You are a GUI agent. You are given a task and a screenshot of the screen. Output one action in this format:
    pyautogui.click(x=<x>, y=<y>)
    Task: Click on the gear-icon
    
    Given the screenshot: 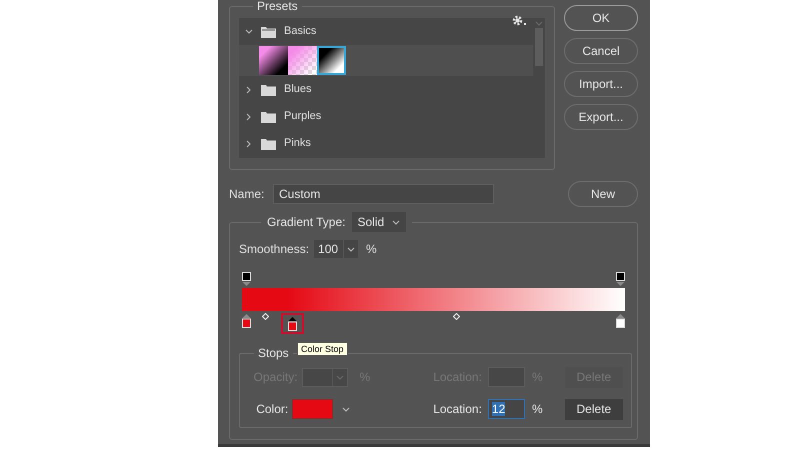 What is the action you would take?
    pyautogui.click(x=520, y=20)
    